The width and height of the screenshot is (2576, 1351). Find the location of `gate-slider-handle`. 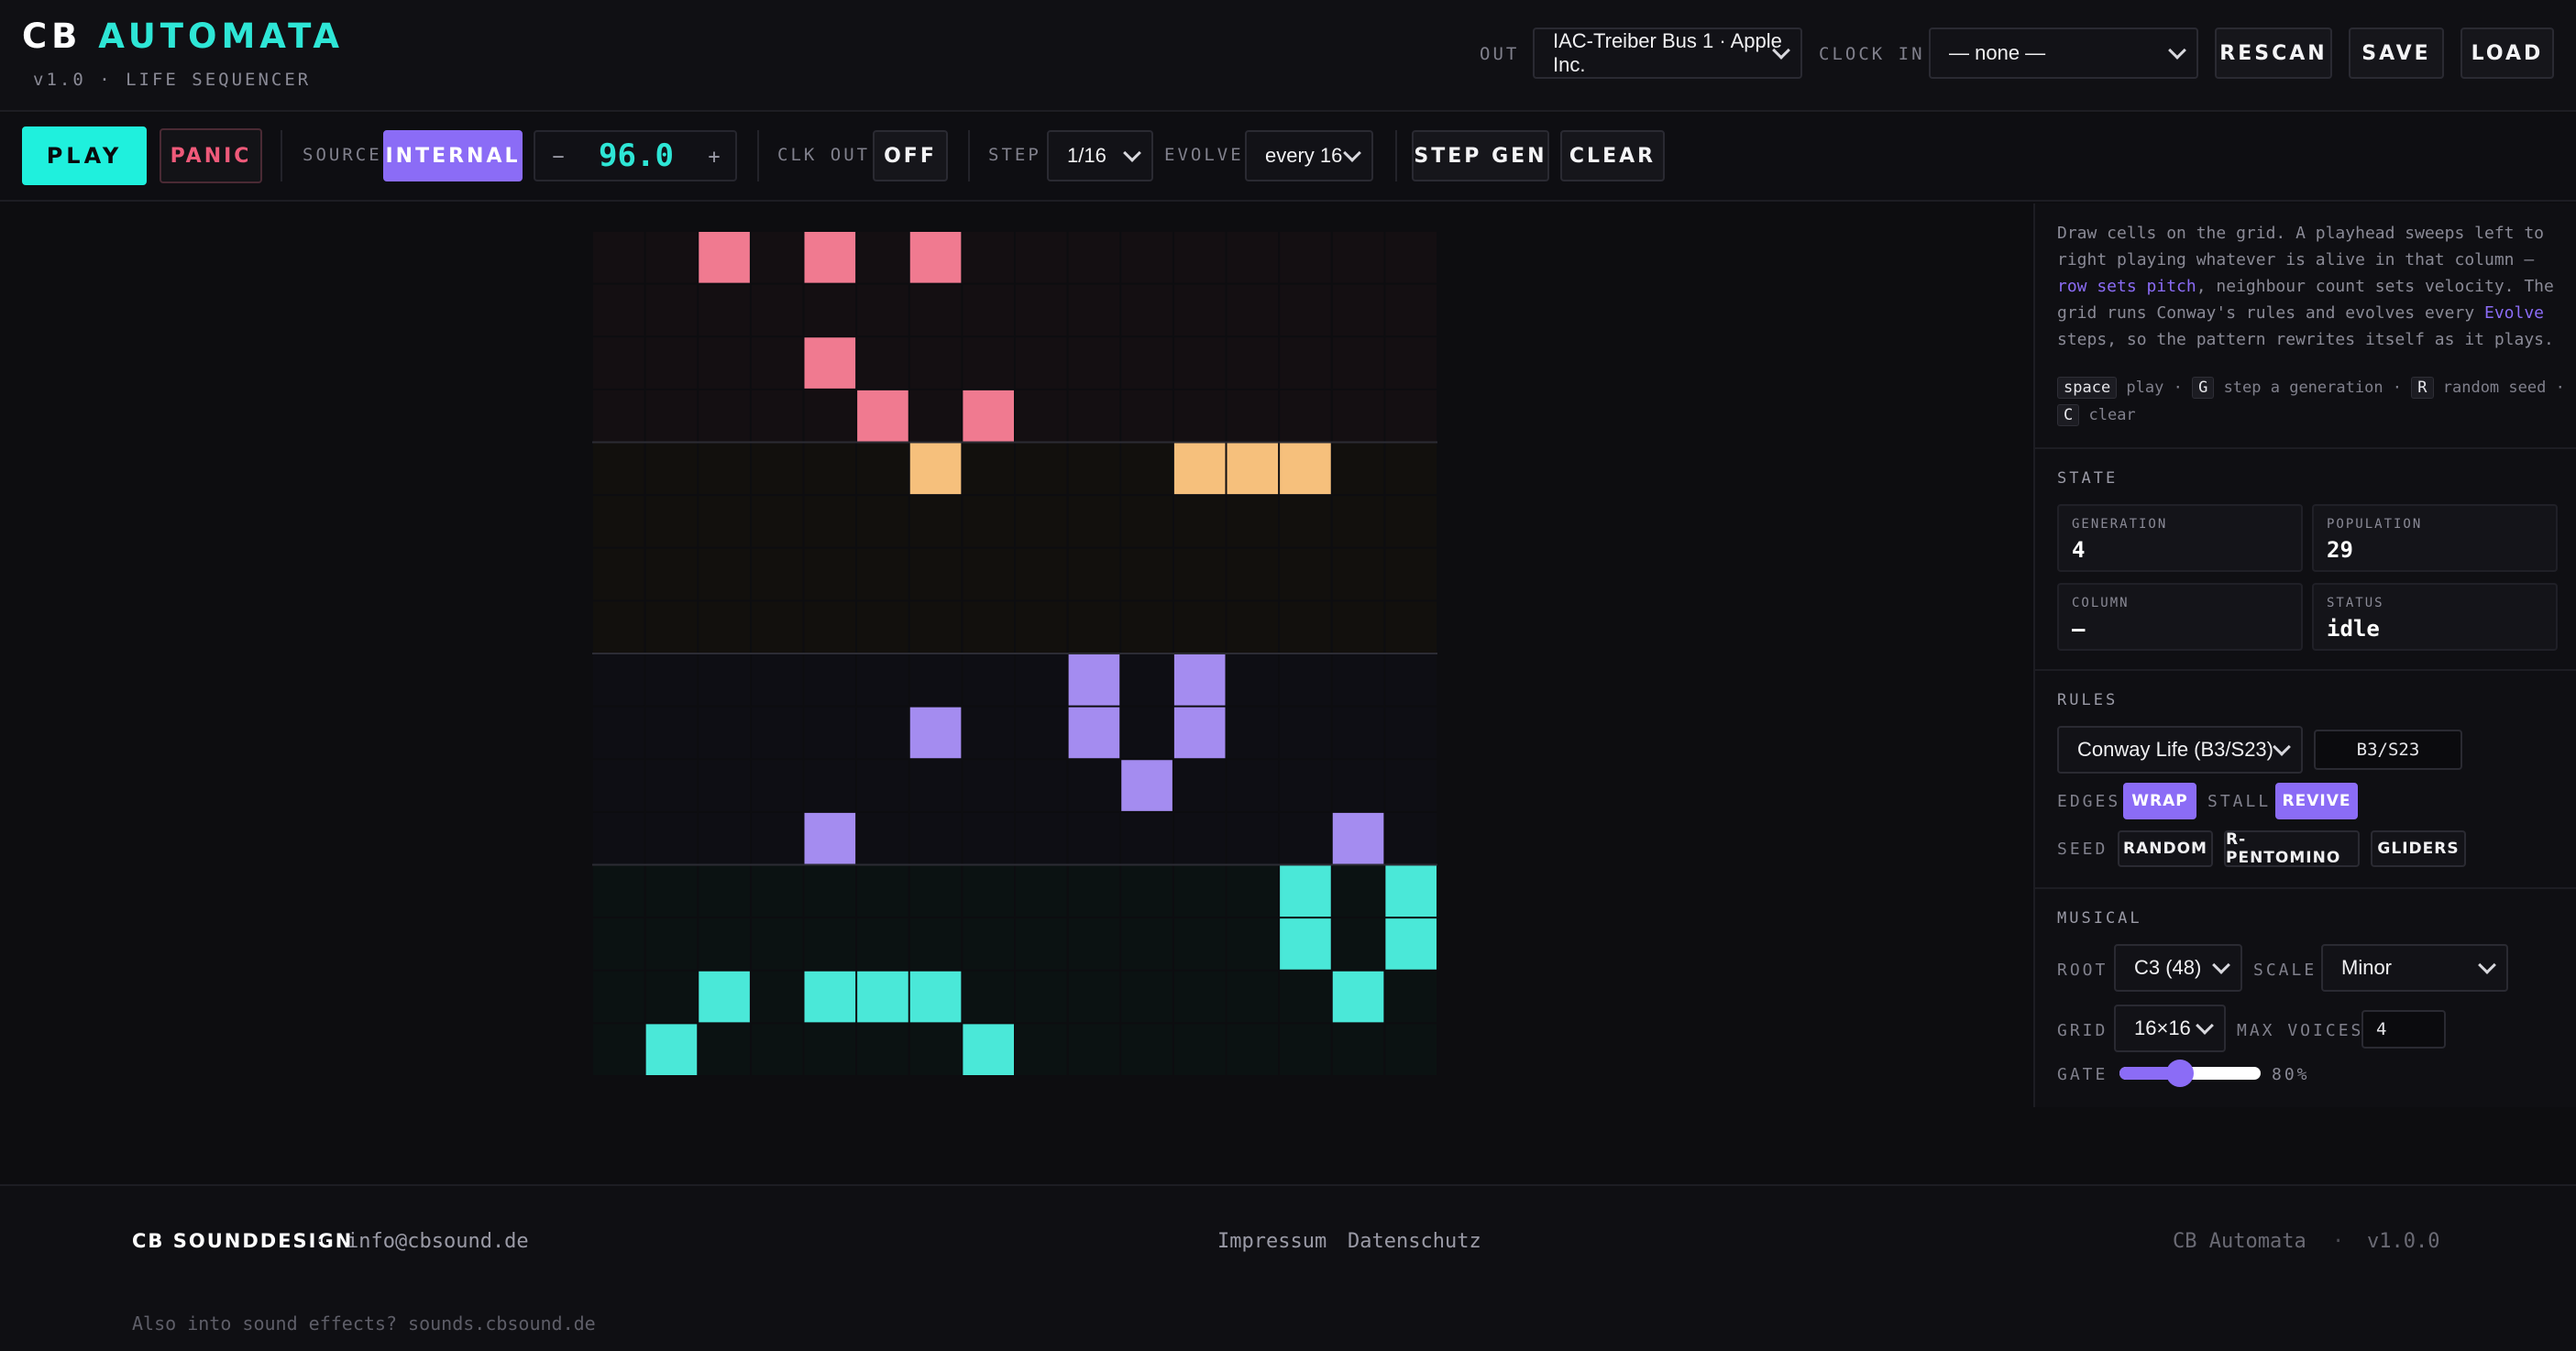

gate-slider-handle is located at coordinates (2180, 1073).